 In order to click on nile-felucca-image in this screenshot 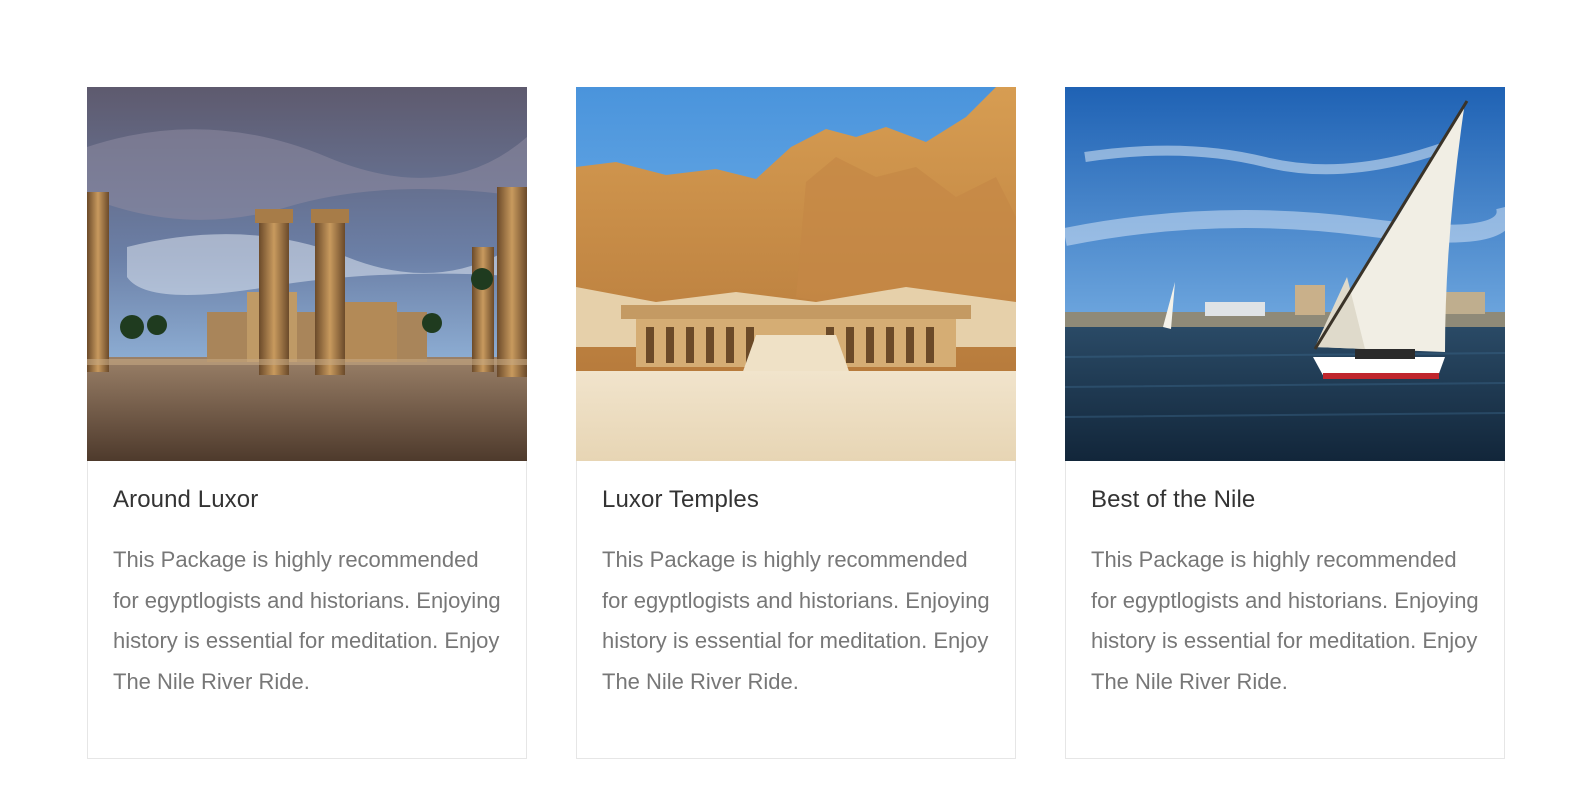, I will do `click(1285, 274)`.